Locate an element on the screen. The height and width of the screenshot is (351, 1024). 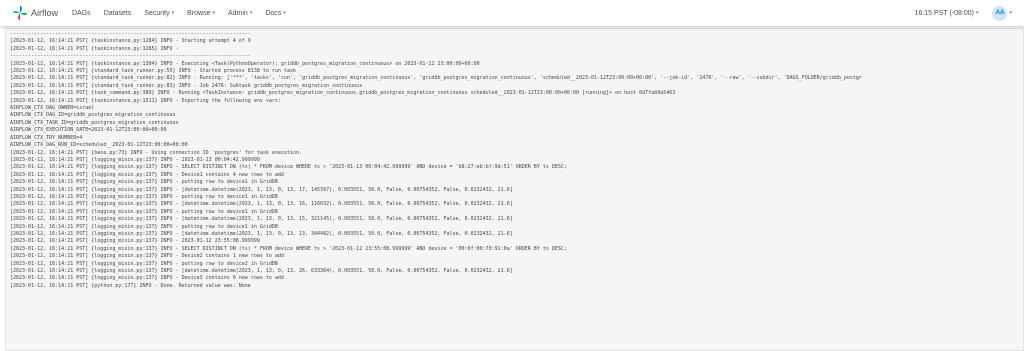
nav-item-label: Admin is located at coordinates (237, 13).